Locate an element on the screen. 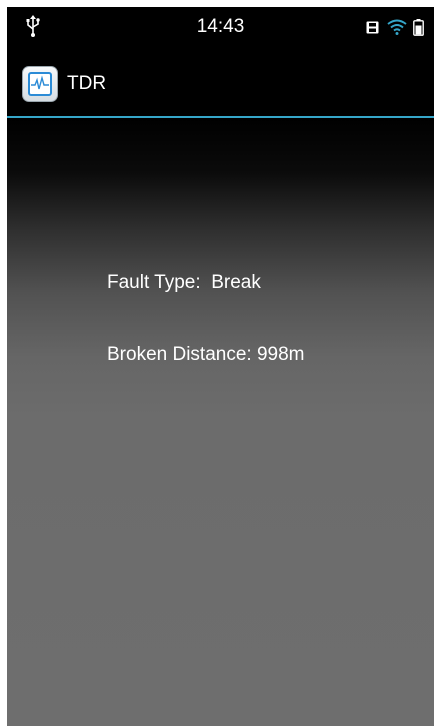  waveform-icon is located at coordinates (40, 84).